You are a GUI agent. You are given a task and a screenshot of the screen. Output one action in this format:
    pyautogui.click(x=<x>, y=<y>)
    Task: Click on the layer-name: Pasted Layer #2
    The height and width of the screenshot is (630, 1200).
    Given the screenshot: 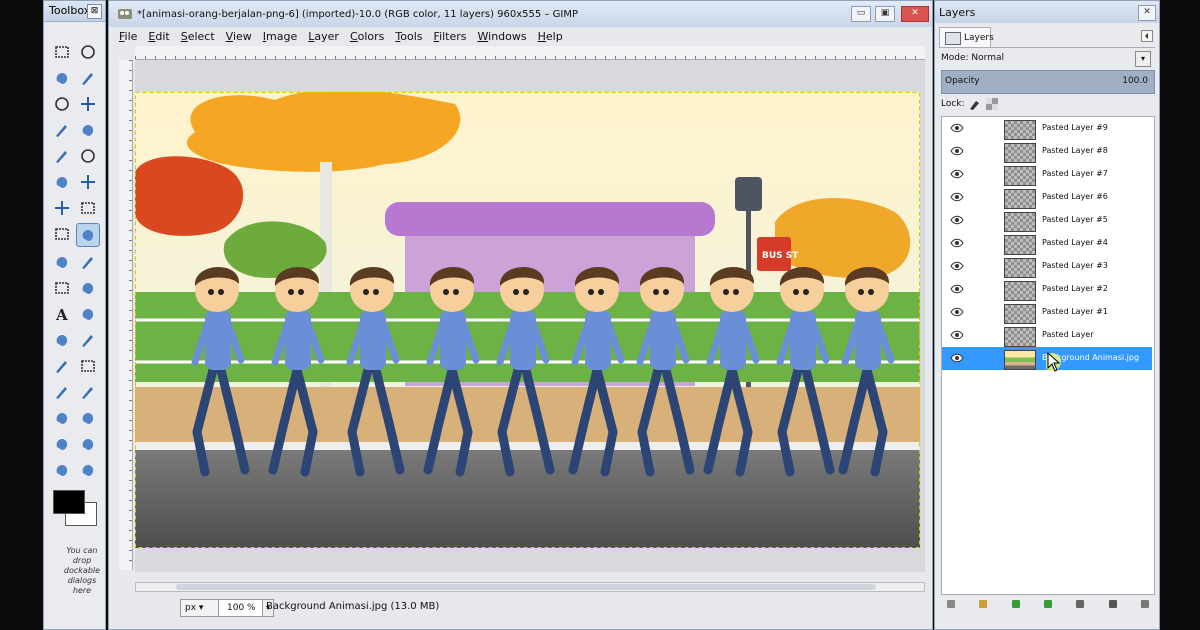 What is the action you would take?
    pyautogui.click(x=1075, y=288)
    